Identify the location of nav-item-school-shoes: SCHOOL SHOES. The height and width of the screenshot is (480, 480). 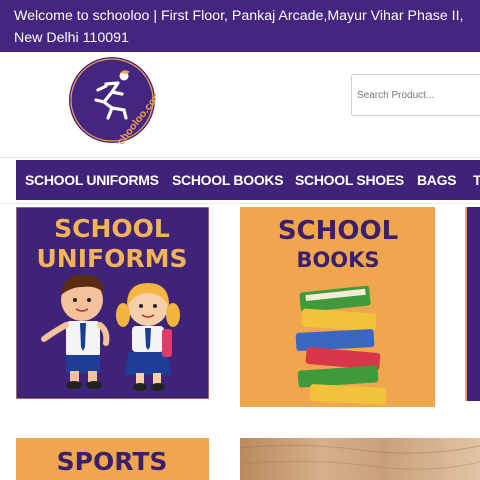
(349, 180).